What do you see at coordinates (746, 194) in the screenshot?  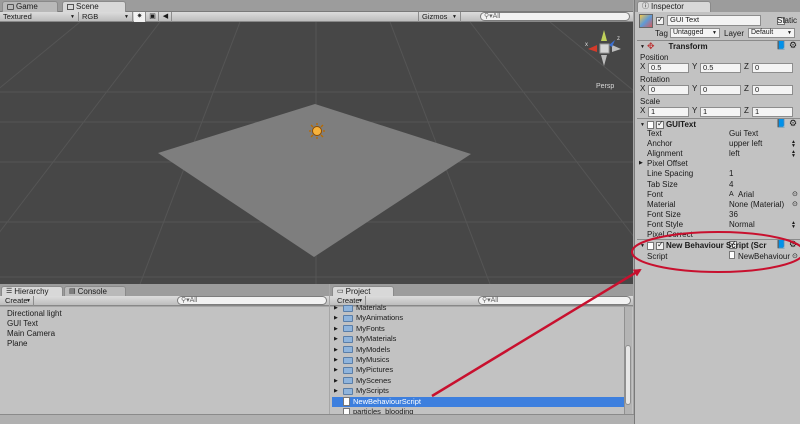 I see `guitext-field-value: Arial` at bounding box center [746, 194].